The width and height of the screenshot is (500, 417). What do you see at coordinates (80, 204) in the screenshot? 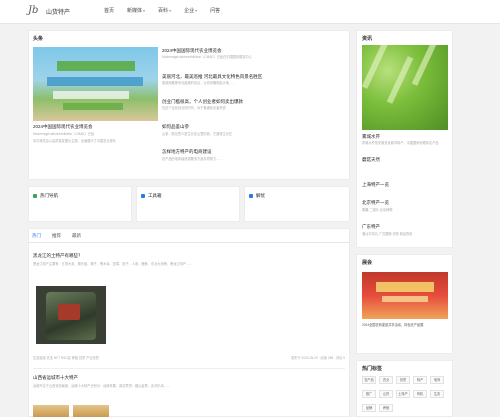
I see `quick-nav-card-hot` at bounding box center [80, 204].